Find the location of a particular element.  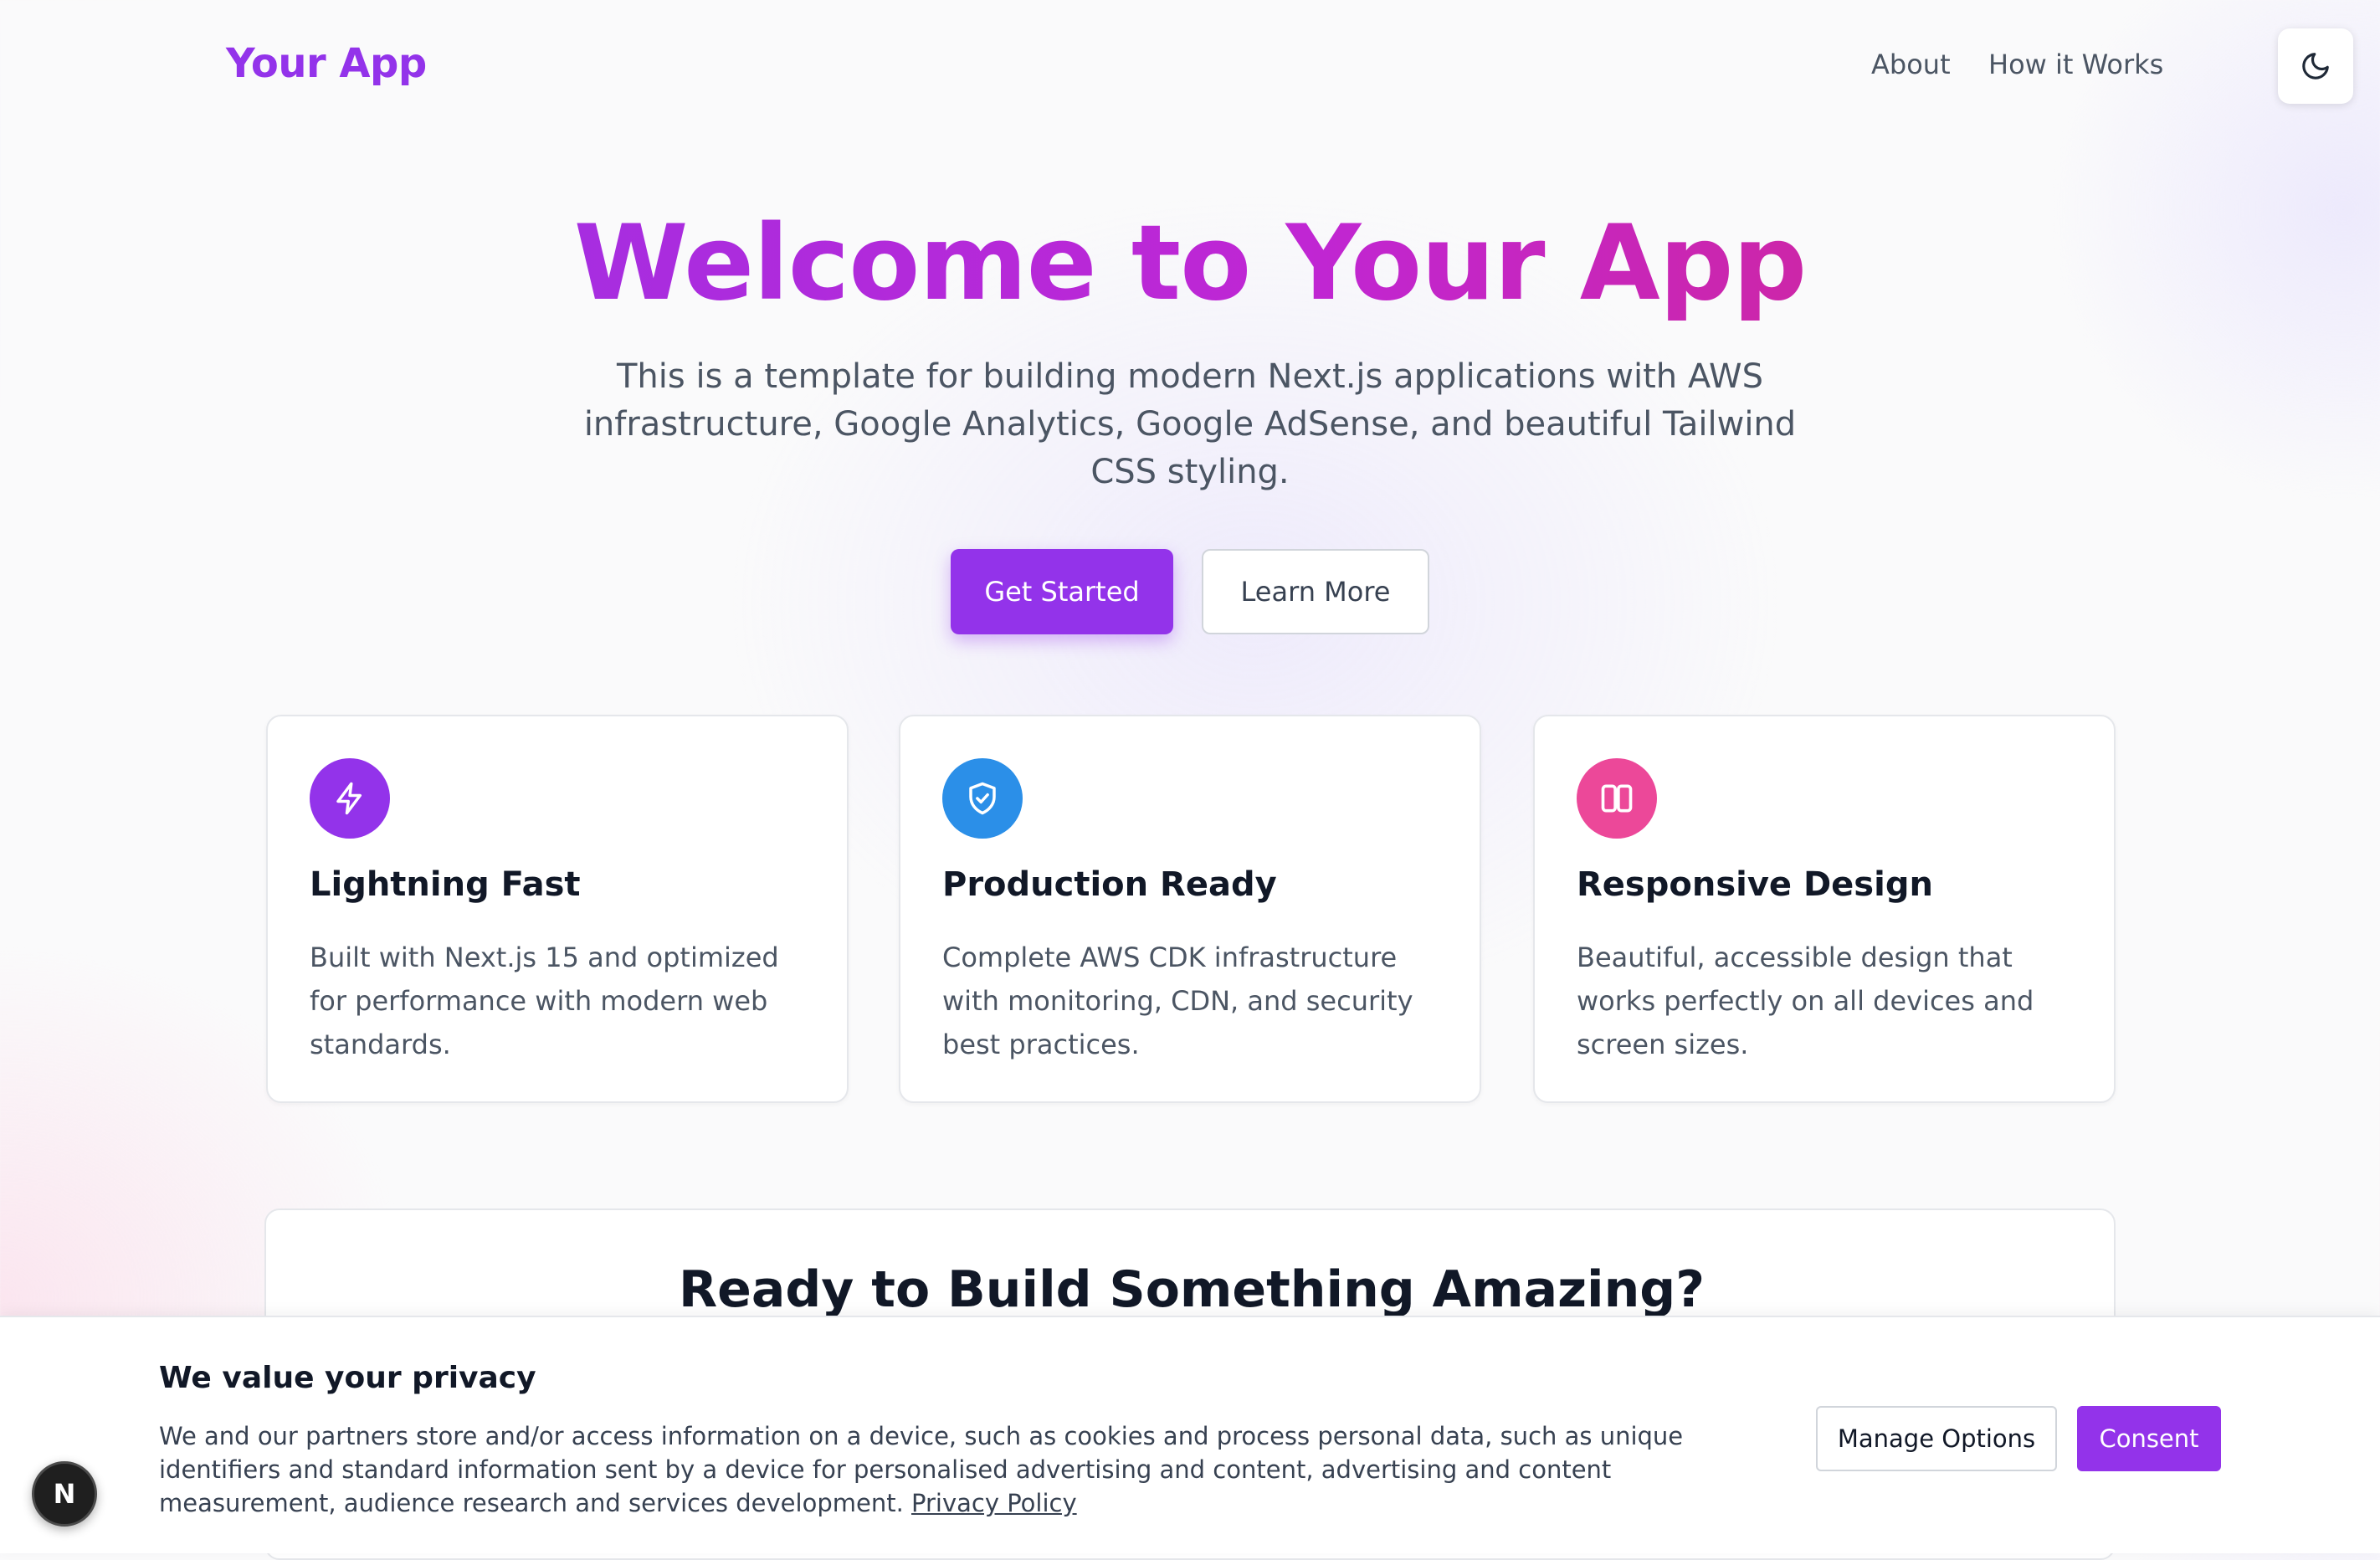

shield-check-icon is located at coordinates (982, 798).